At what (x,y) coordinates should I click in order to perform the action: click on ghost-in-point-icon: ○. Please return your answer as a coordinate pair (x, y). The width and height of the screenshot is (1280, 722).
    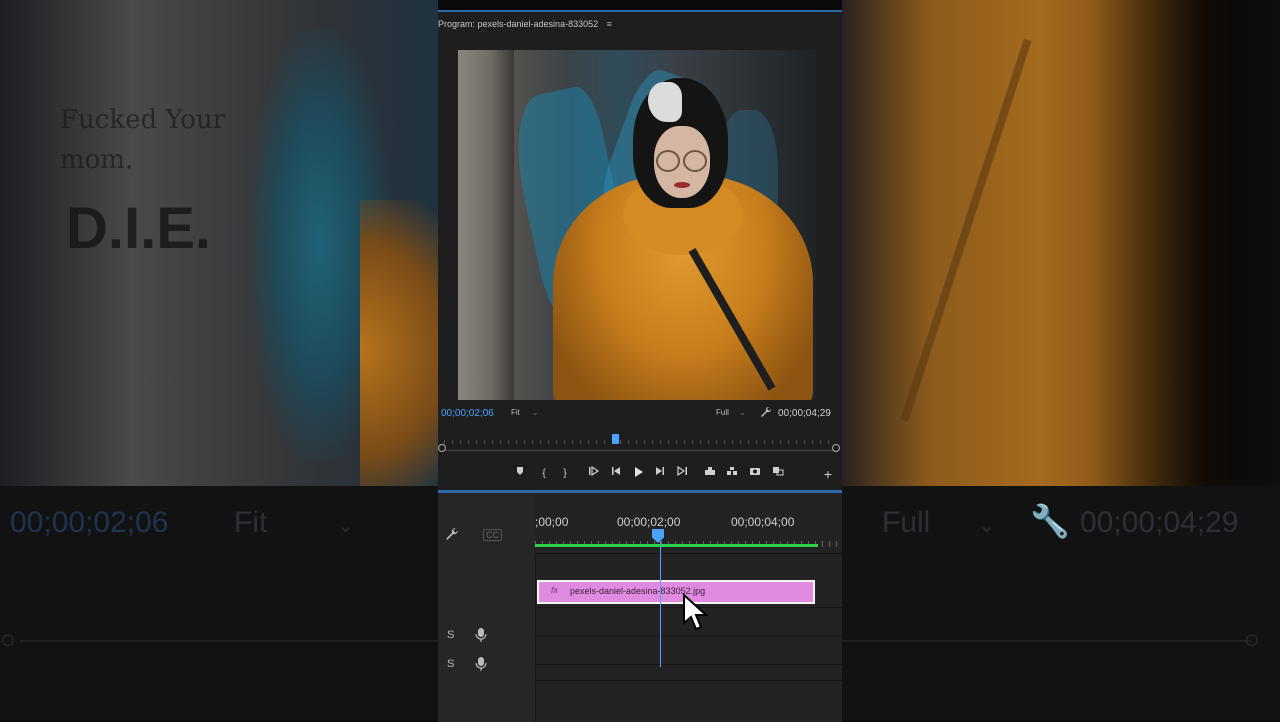
    Looking at the image, I should click on (8, 639).